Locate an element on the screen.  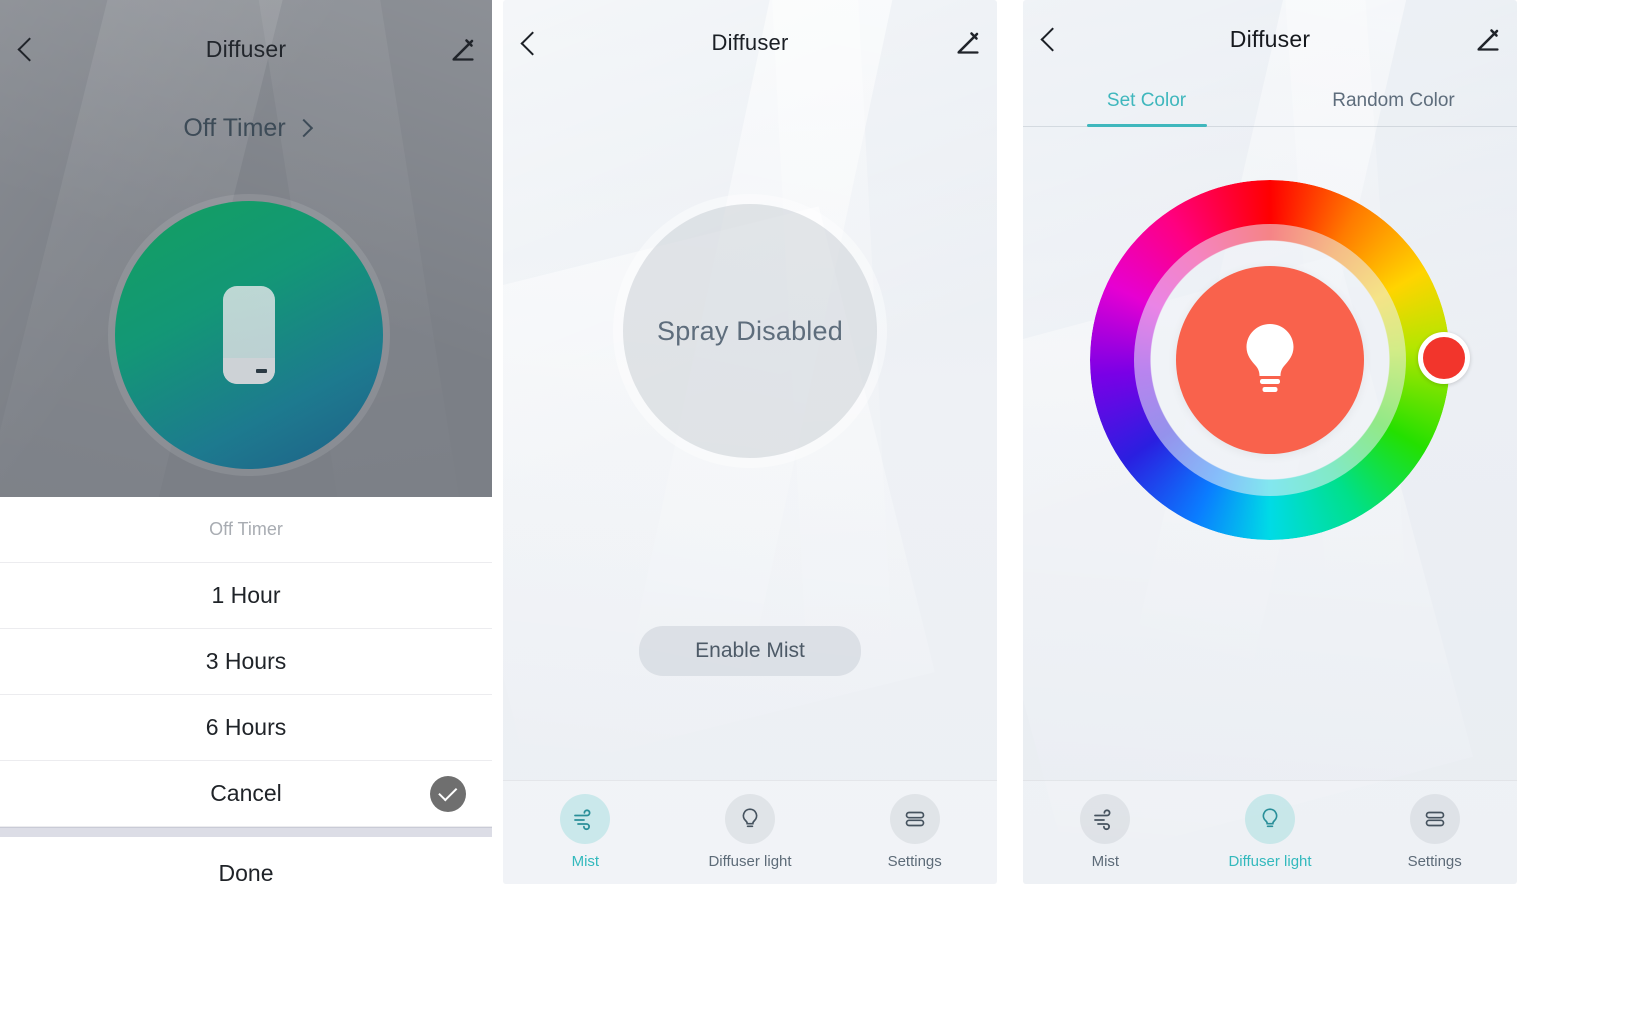
tab-set-color: Set Color is located at coordinates (1146, 103).